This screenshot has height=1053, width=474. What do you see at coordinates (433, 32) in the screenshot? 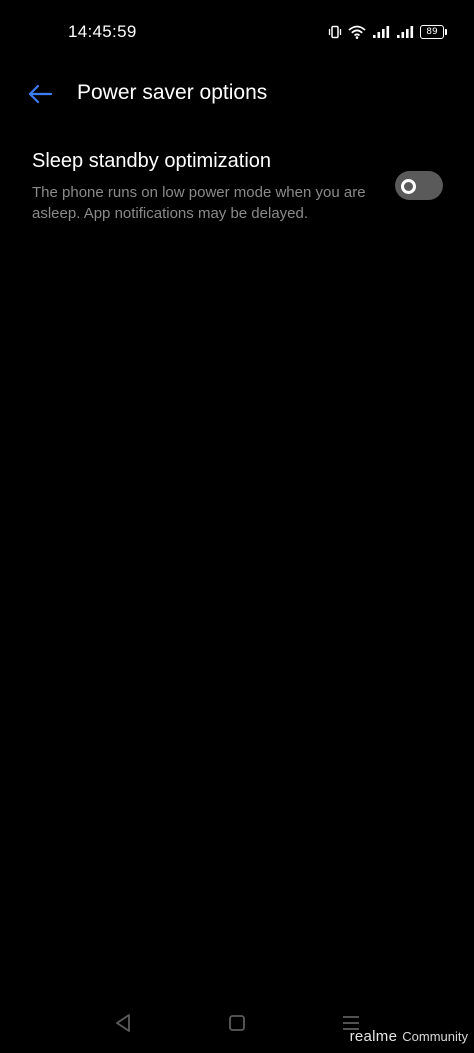
I see `battery-icon: 89` at bounding box center [433, 32].